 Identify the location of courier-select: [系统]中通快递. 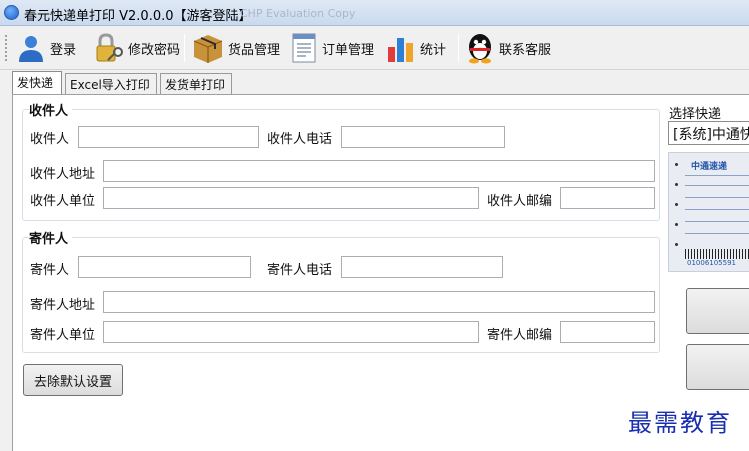
(708, 133).